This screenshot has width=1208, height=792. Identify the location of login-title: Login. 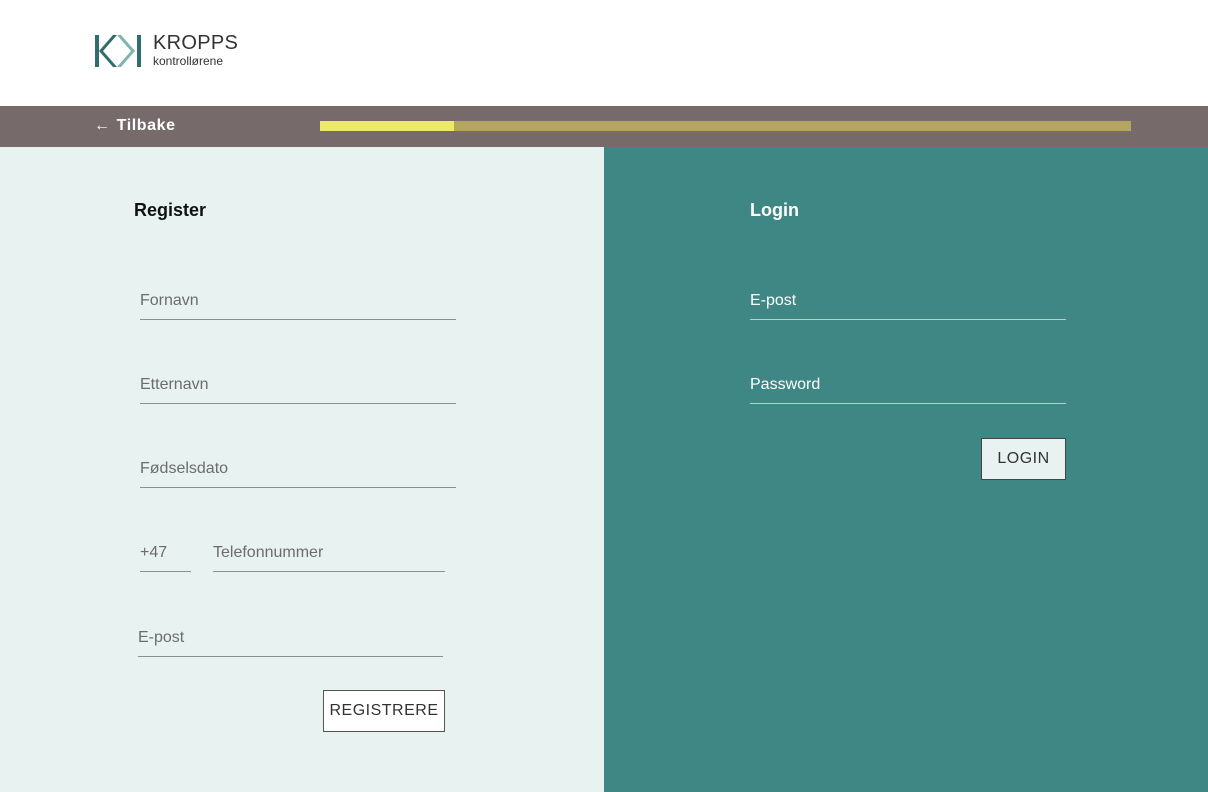
(774, 210).